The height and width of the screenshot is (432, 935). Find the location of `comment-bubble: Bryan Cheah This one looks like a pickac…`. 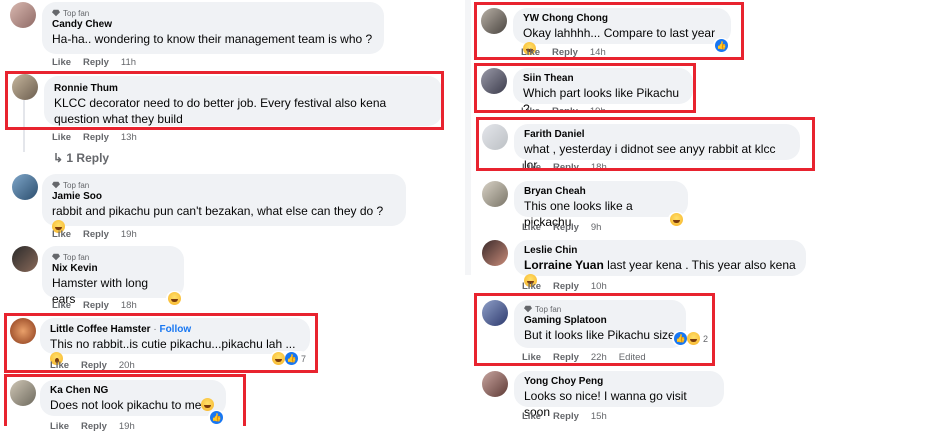

comment-bubble: Bryan Cheah This one looks like a pickac… is located at coordinates (601, 205).